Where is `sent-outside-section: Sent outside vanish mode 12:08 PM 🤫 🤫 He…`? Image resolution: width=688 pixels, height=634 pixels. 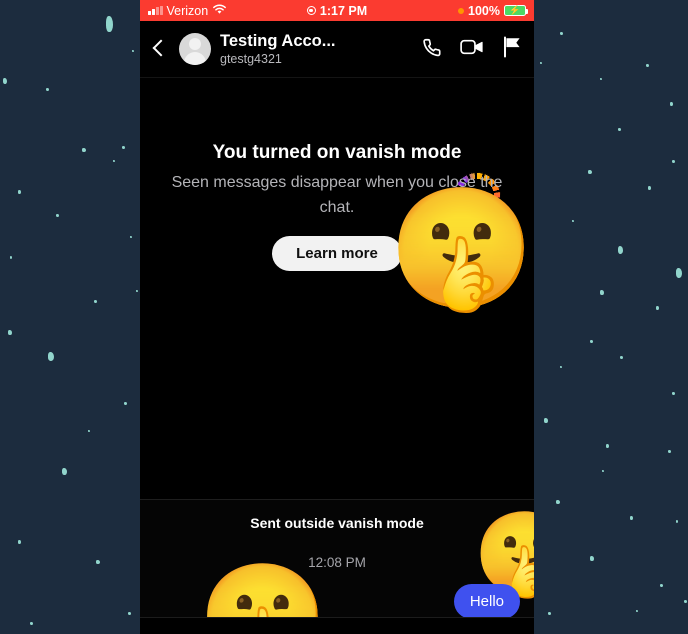
sent-outside-section: Sent outside vanish mode 12:08 PM 🤫 🤫 He… is located at coordinates (337, 566).